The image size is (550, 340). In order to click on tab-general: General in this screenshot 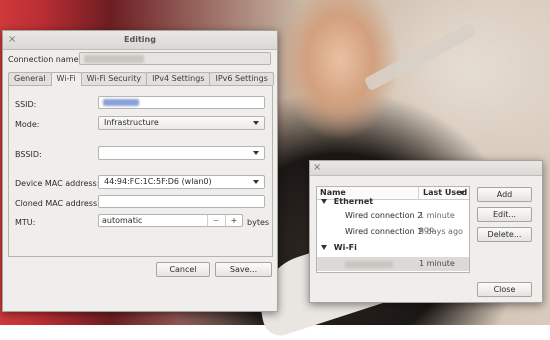, I will do `click(30, 78)`.